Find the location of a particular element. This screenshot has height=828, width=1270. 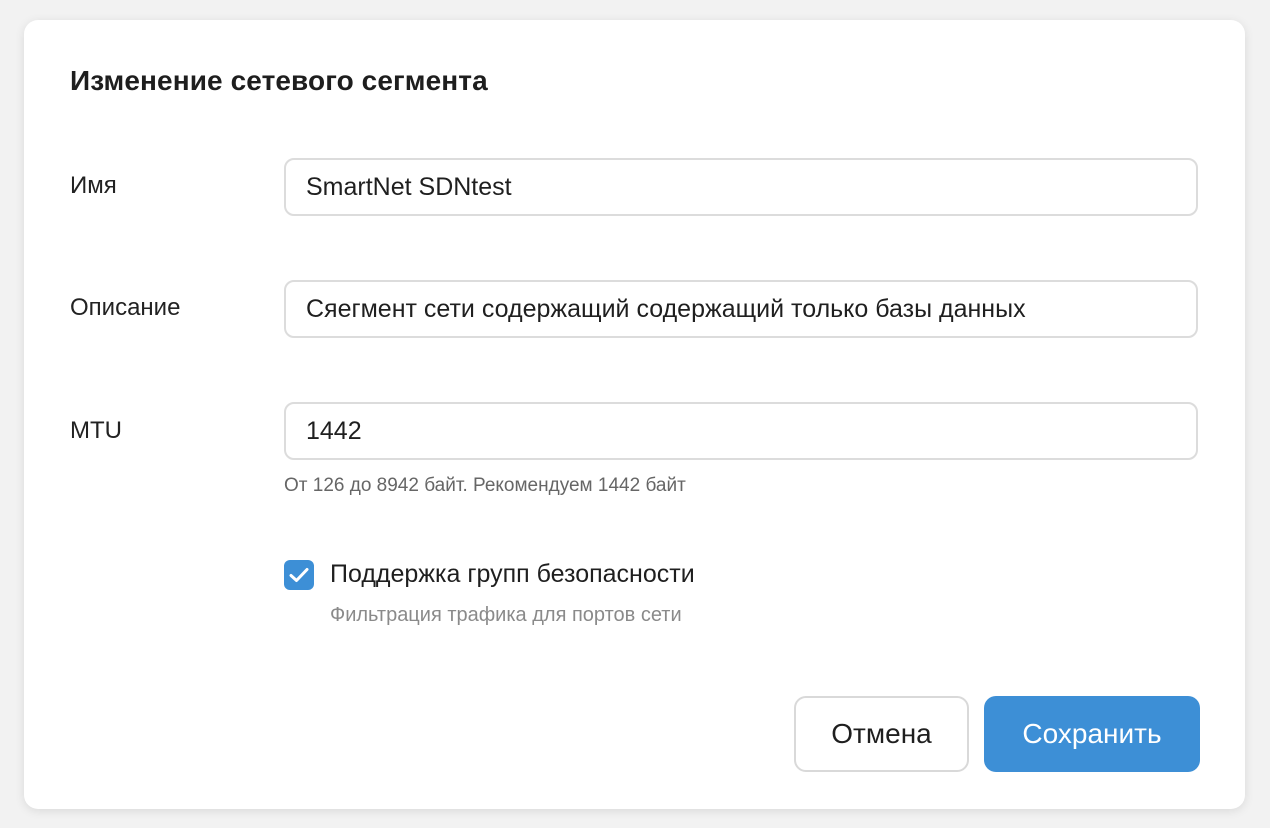

mtu-input is located at coordinates (741, 431).